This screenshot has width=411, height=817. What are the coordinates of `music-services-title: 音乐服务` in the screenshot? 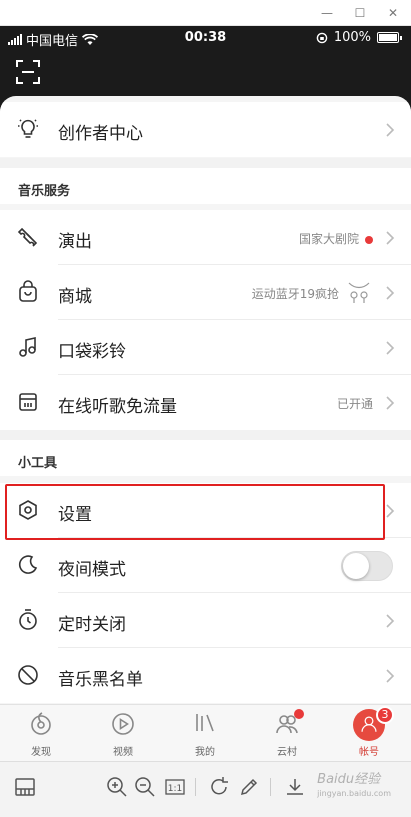 It's located at (44, 191).